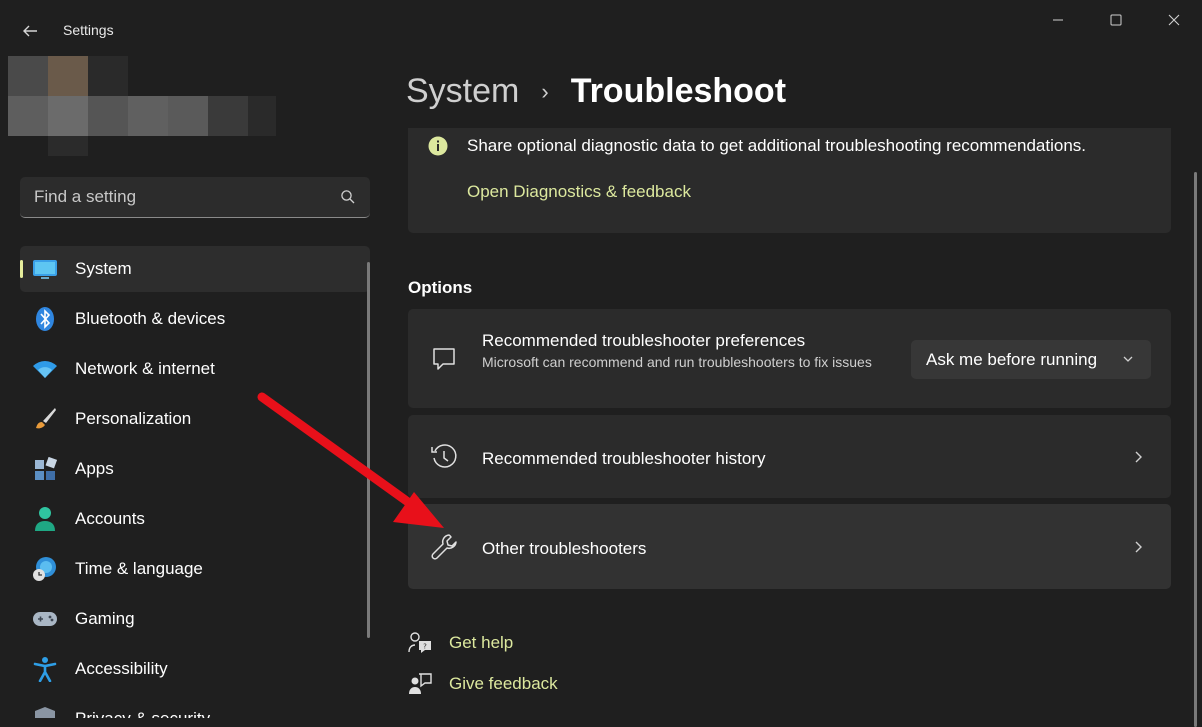 The height and width of the screenshot is (727, 1202). I want to click on preferences-title: Recommended troubleshooter preferences, so click(644, 340).